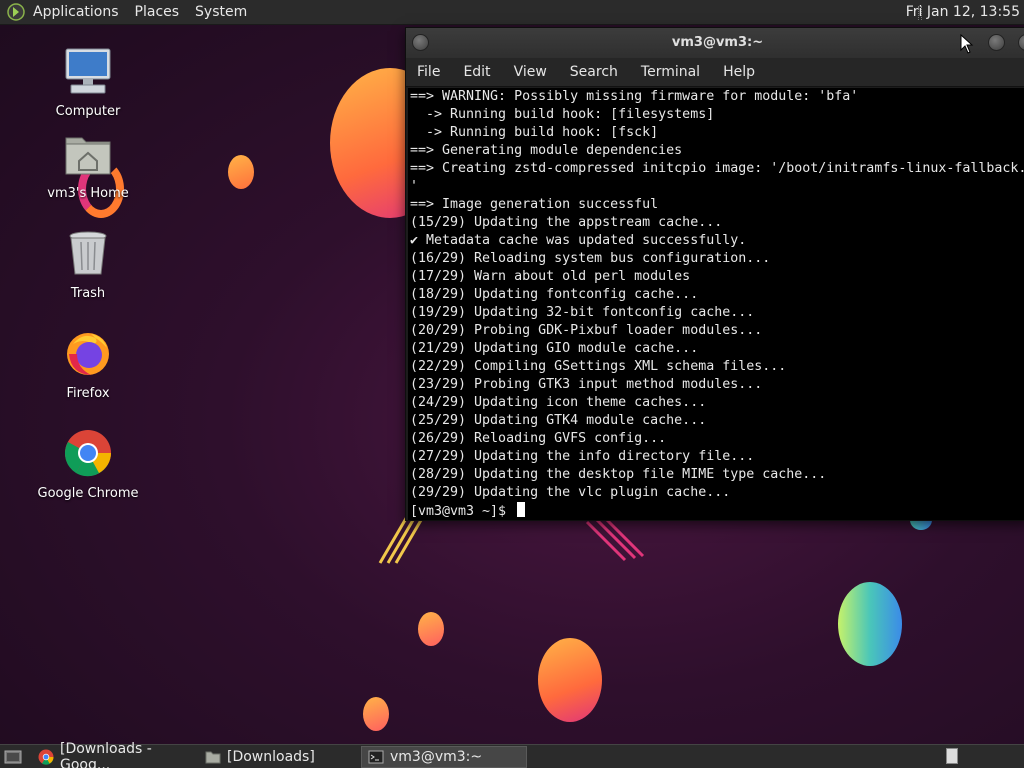 This screenshot has width=1024, height=768. What do you see at coordinates (1021, 42) in the screenshot?
I see `maximize-button` at bounding box center [1021, 42].